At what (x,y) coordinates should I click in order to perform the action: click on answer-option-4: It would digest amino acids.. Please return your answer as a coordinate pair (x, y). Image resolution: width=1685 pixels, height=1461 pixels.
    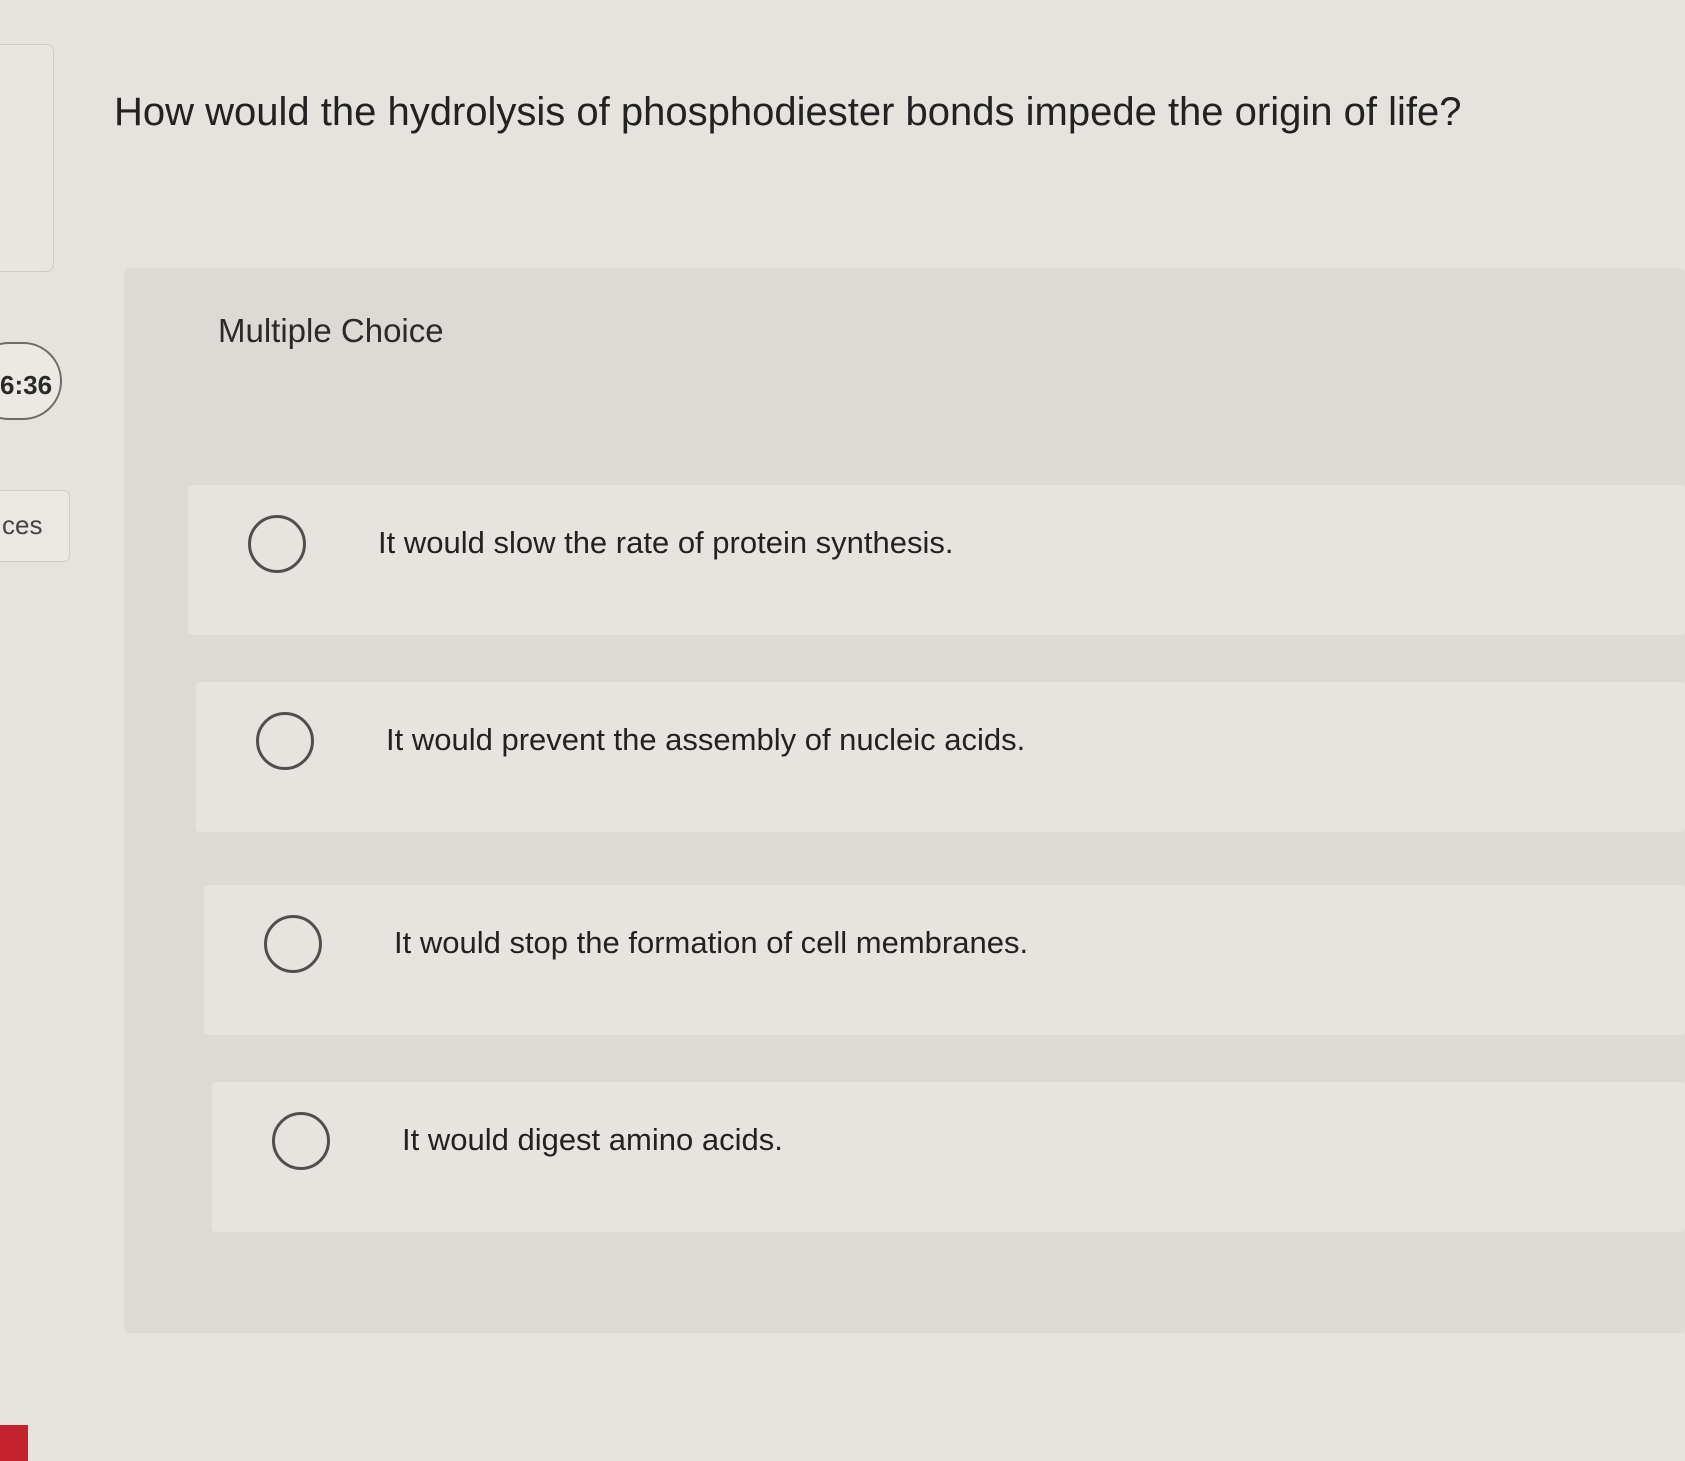
    Looking at the image, I should click on (948, 1157).